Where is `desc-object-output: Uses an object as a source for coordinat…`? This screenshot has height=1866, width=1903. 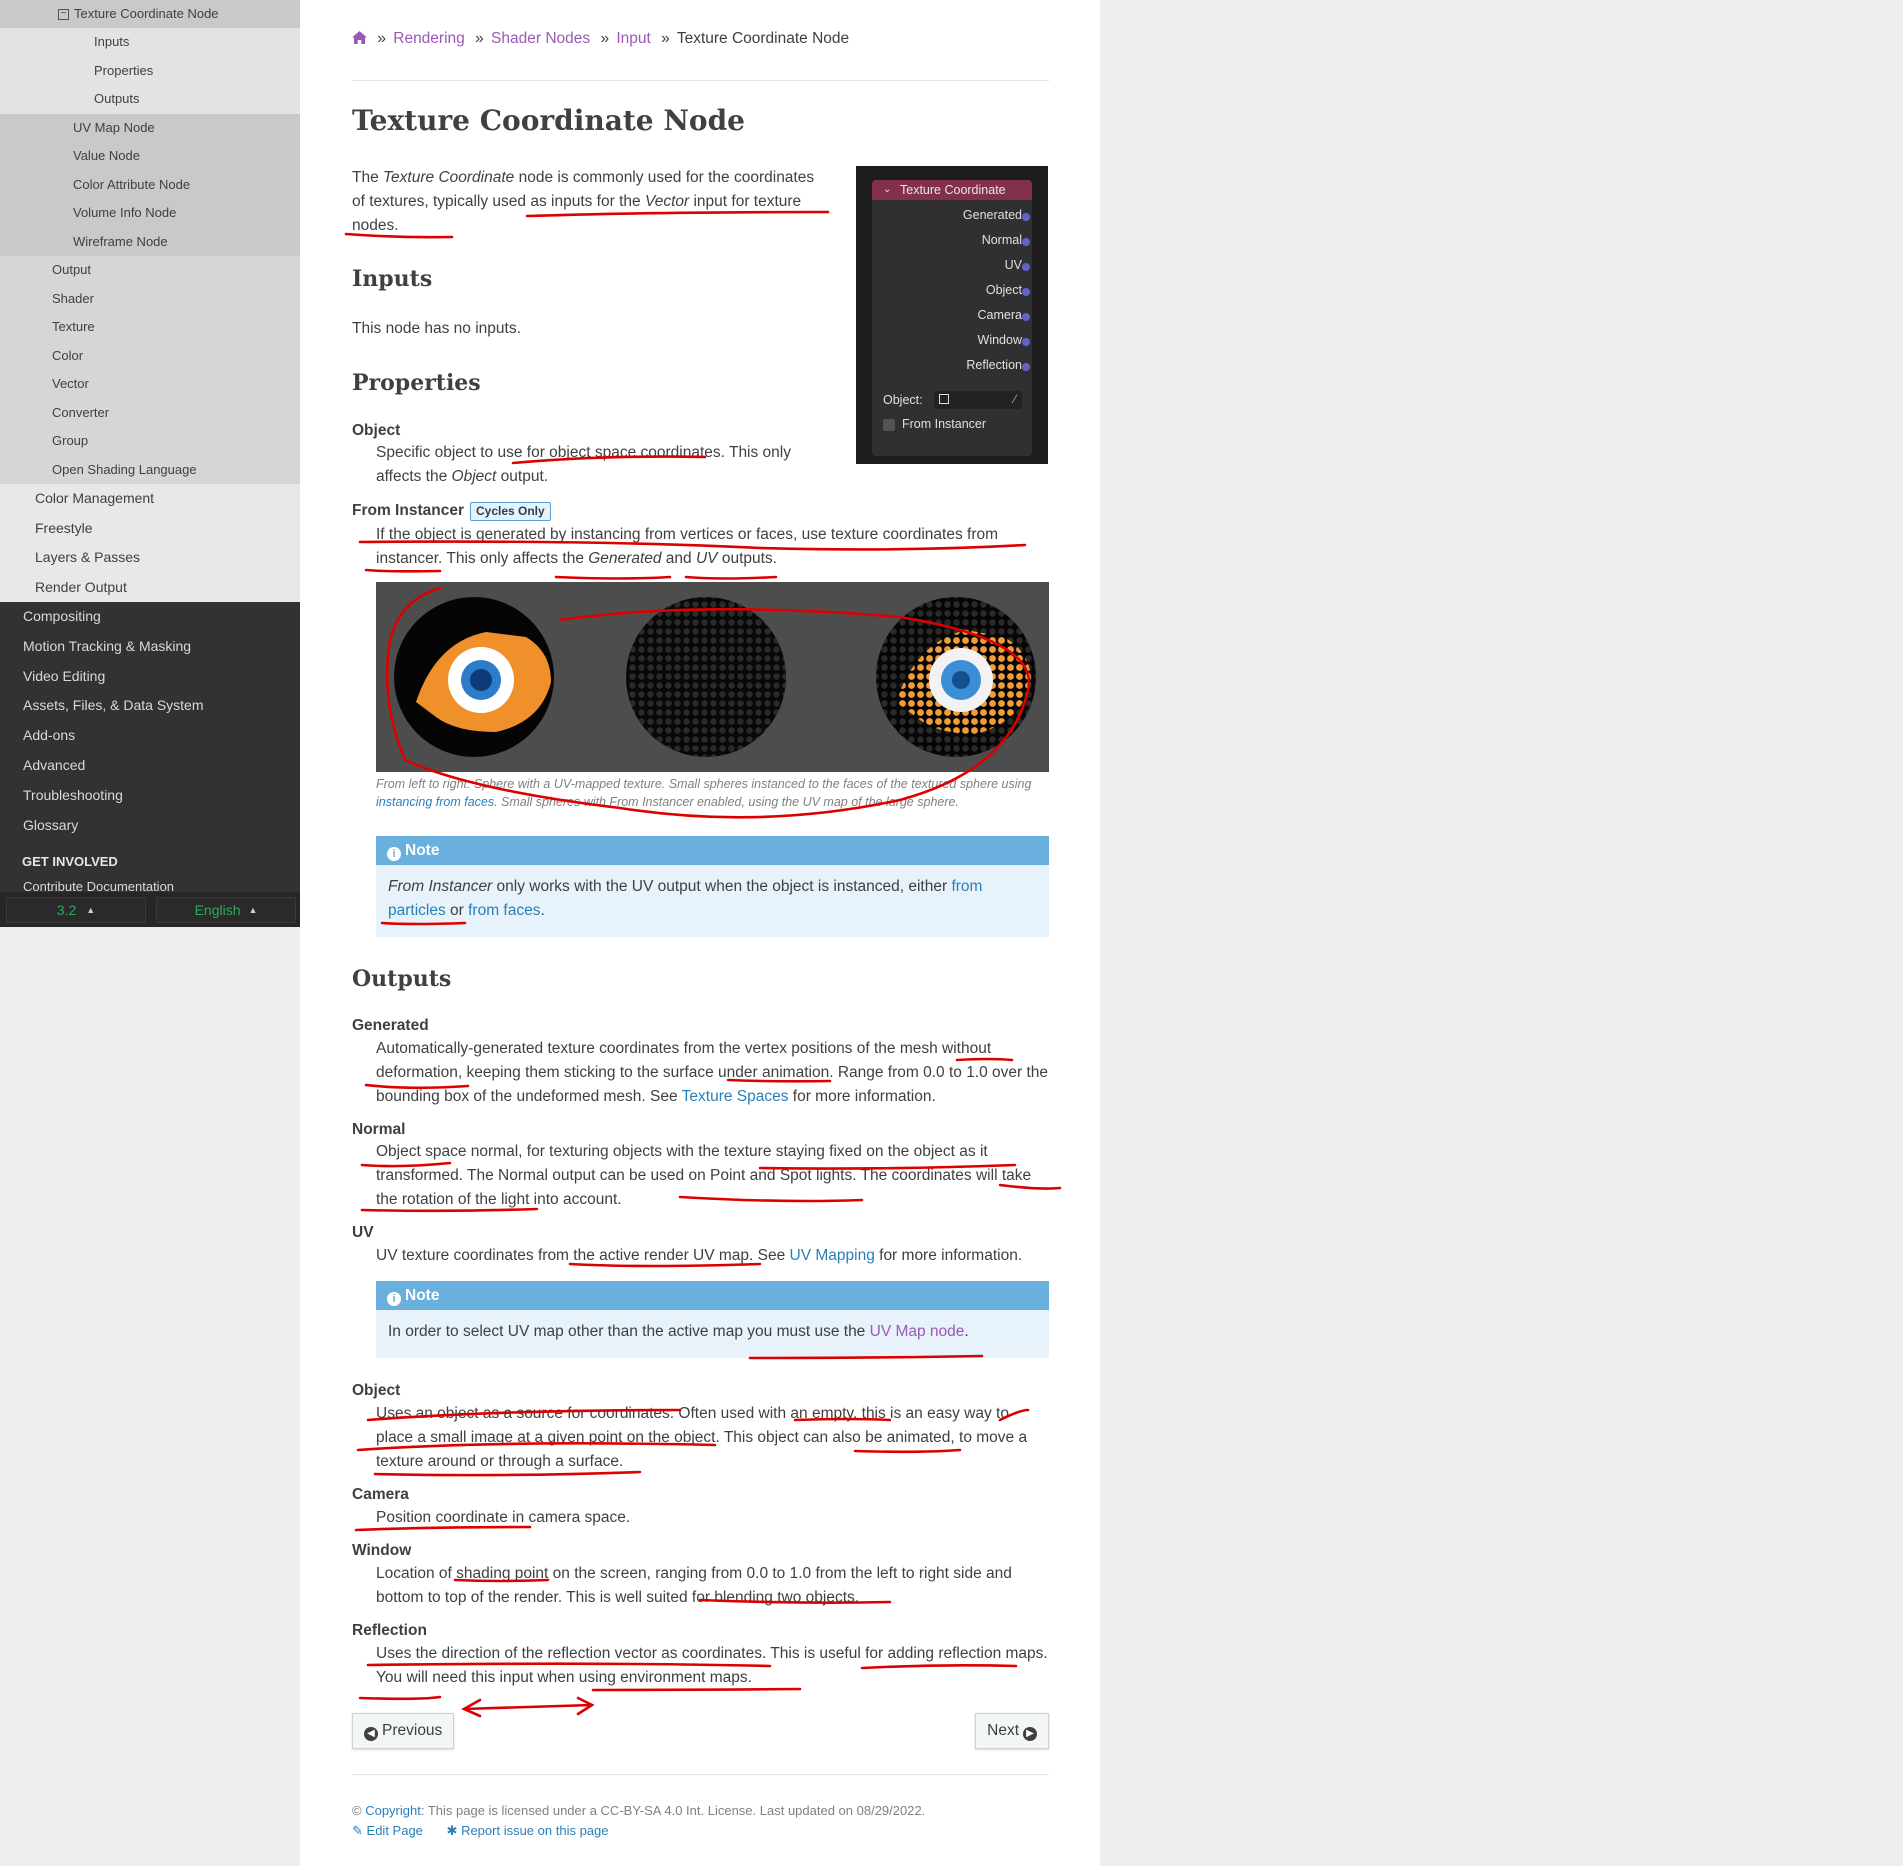 desc-object-output: Uses an object as a source for coordinat… is located at coordinates (702, 1437).